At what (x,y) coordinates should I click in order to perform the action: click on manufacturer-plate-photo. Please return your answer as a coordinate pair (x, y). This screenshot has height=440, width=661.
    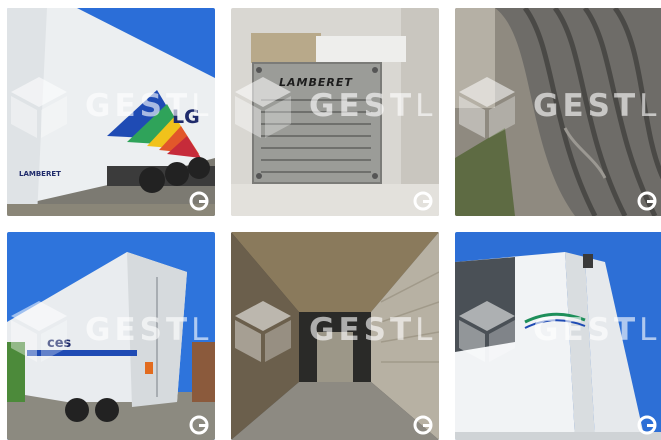
    Looking at the image, I should click on (335, 112).